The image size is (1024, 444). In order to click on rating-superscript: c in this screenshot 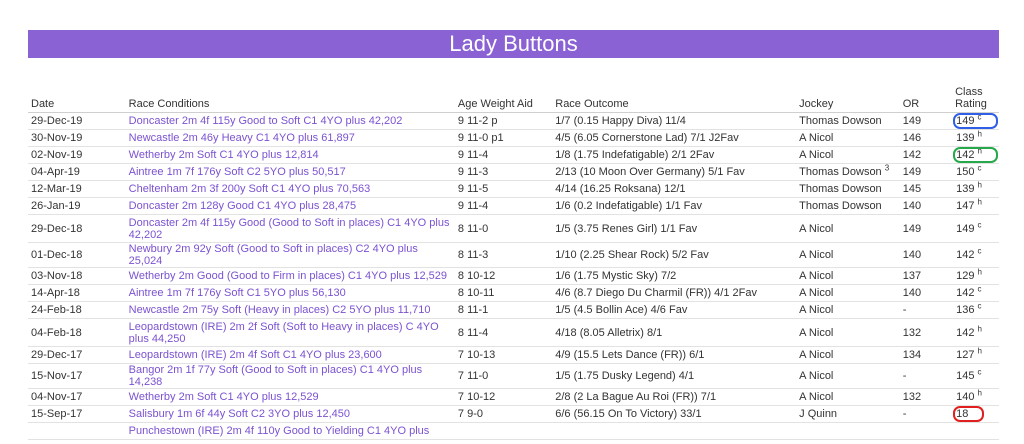, I will do `click(979, 224)`.